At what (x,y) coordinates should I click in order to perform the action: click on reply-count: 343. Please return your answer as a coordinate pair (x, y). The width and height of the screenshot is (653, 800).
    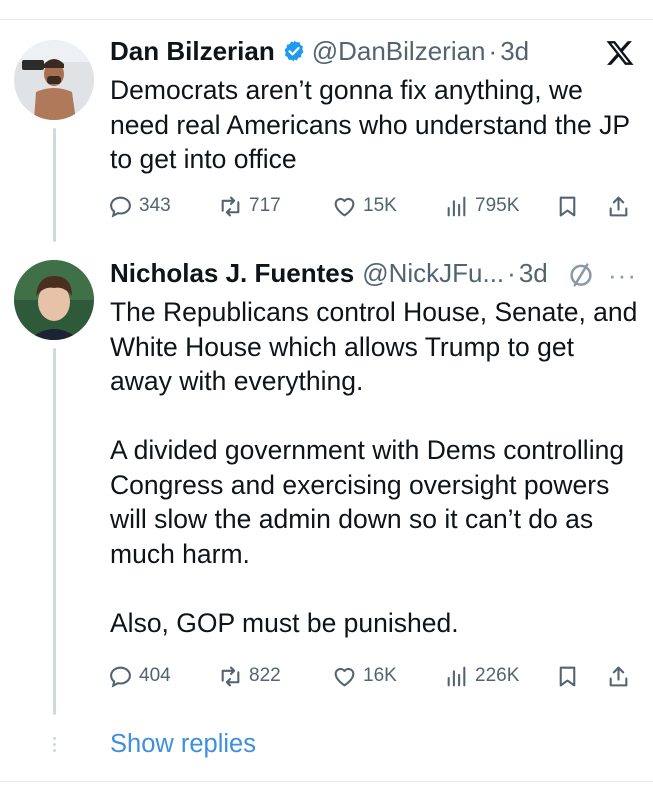
    Looking at the image, I should click on (155, 205).